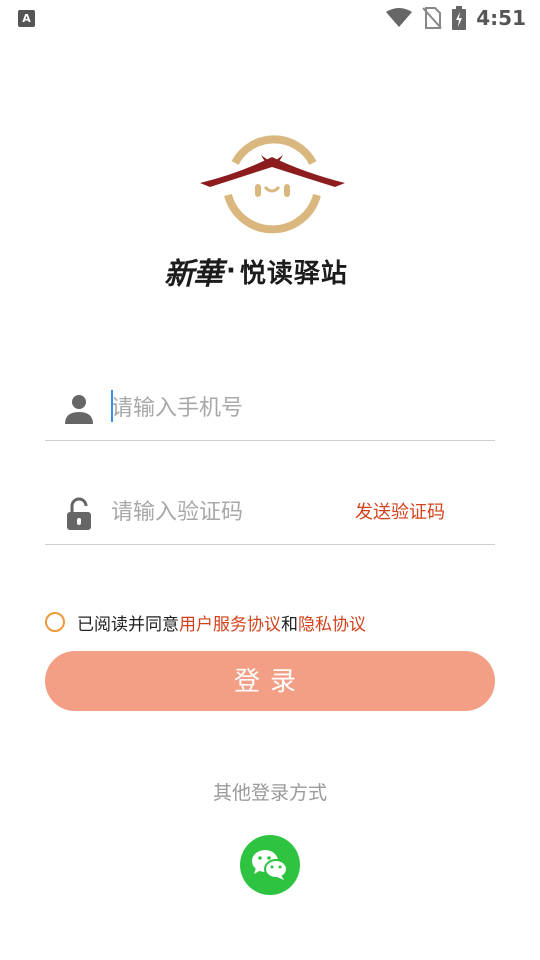  What do you see at coordinates (241, 512) in the screenshot?
I see `verification-code-input` at bounding box center [241, 512].